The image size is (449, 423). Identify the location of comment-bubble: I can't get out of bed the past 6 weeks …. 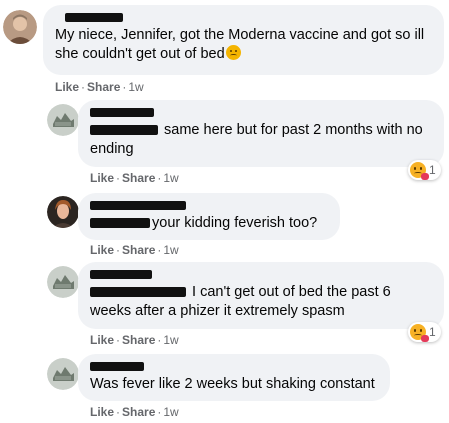
(261, 295).